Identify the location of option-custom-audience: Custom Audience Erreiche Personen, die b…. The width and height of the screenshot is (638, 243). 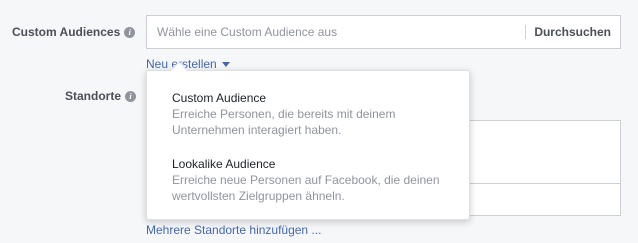
(314, 114).